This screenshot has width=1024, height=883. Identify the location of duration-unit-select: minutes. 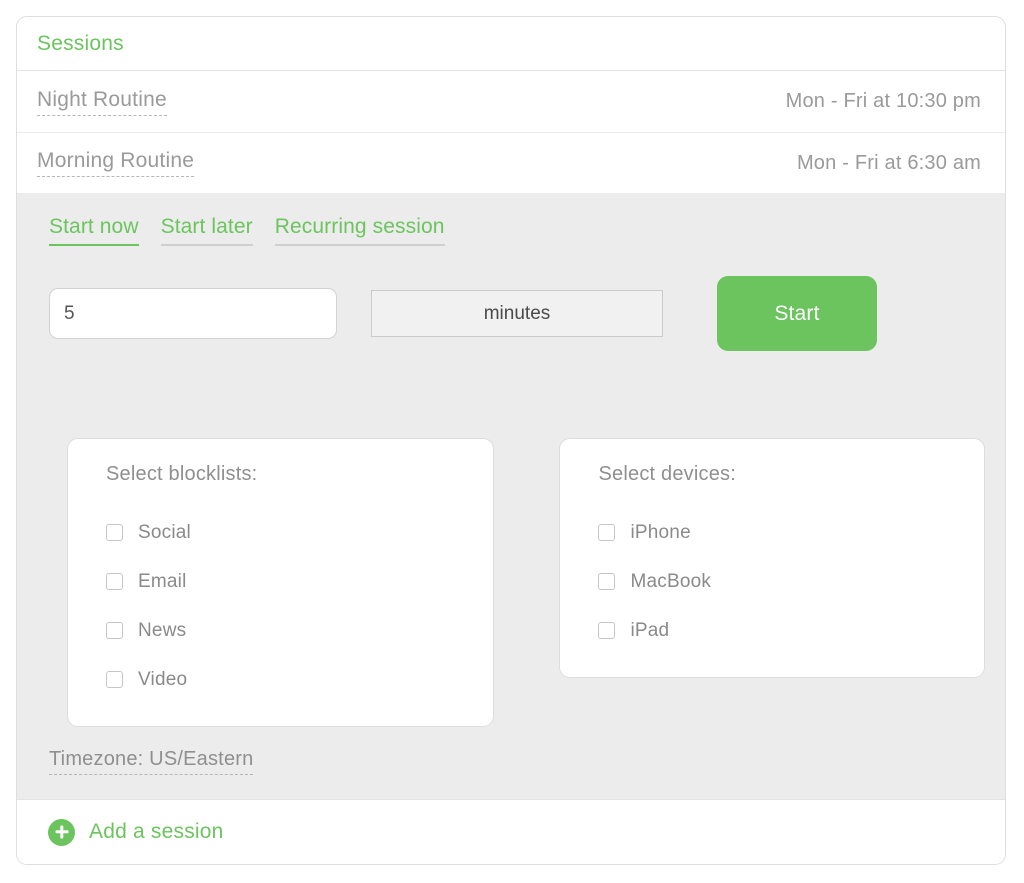
(517, 313).